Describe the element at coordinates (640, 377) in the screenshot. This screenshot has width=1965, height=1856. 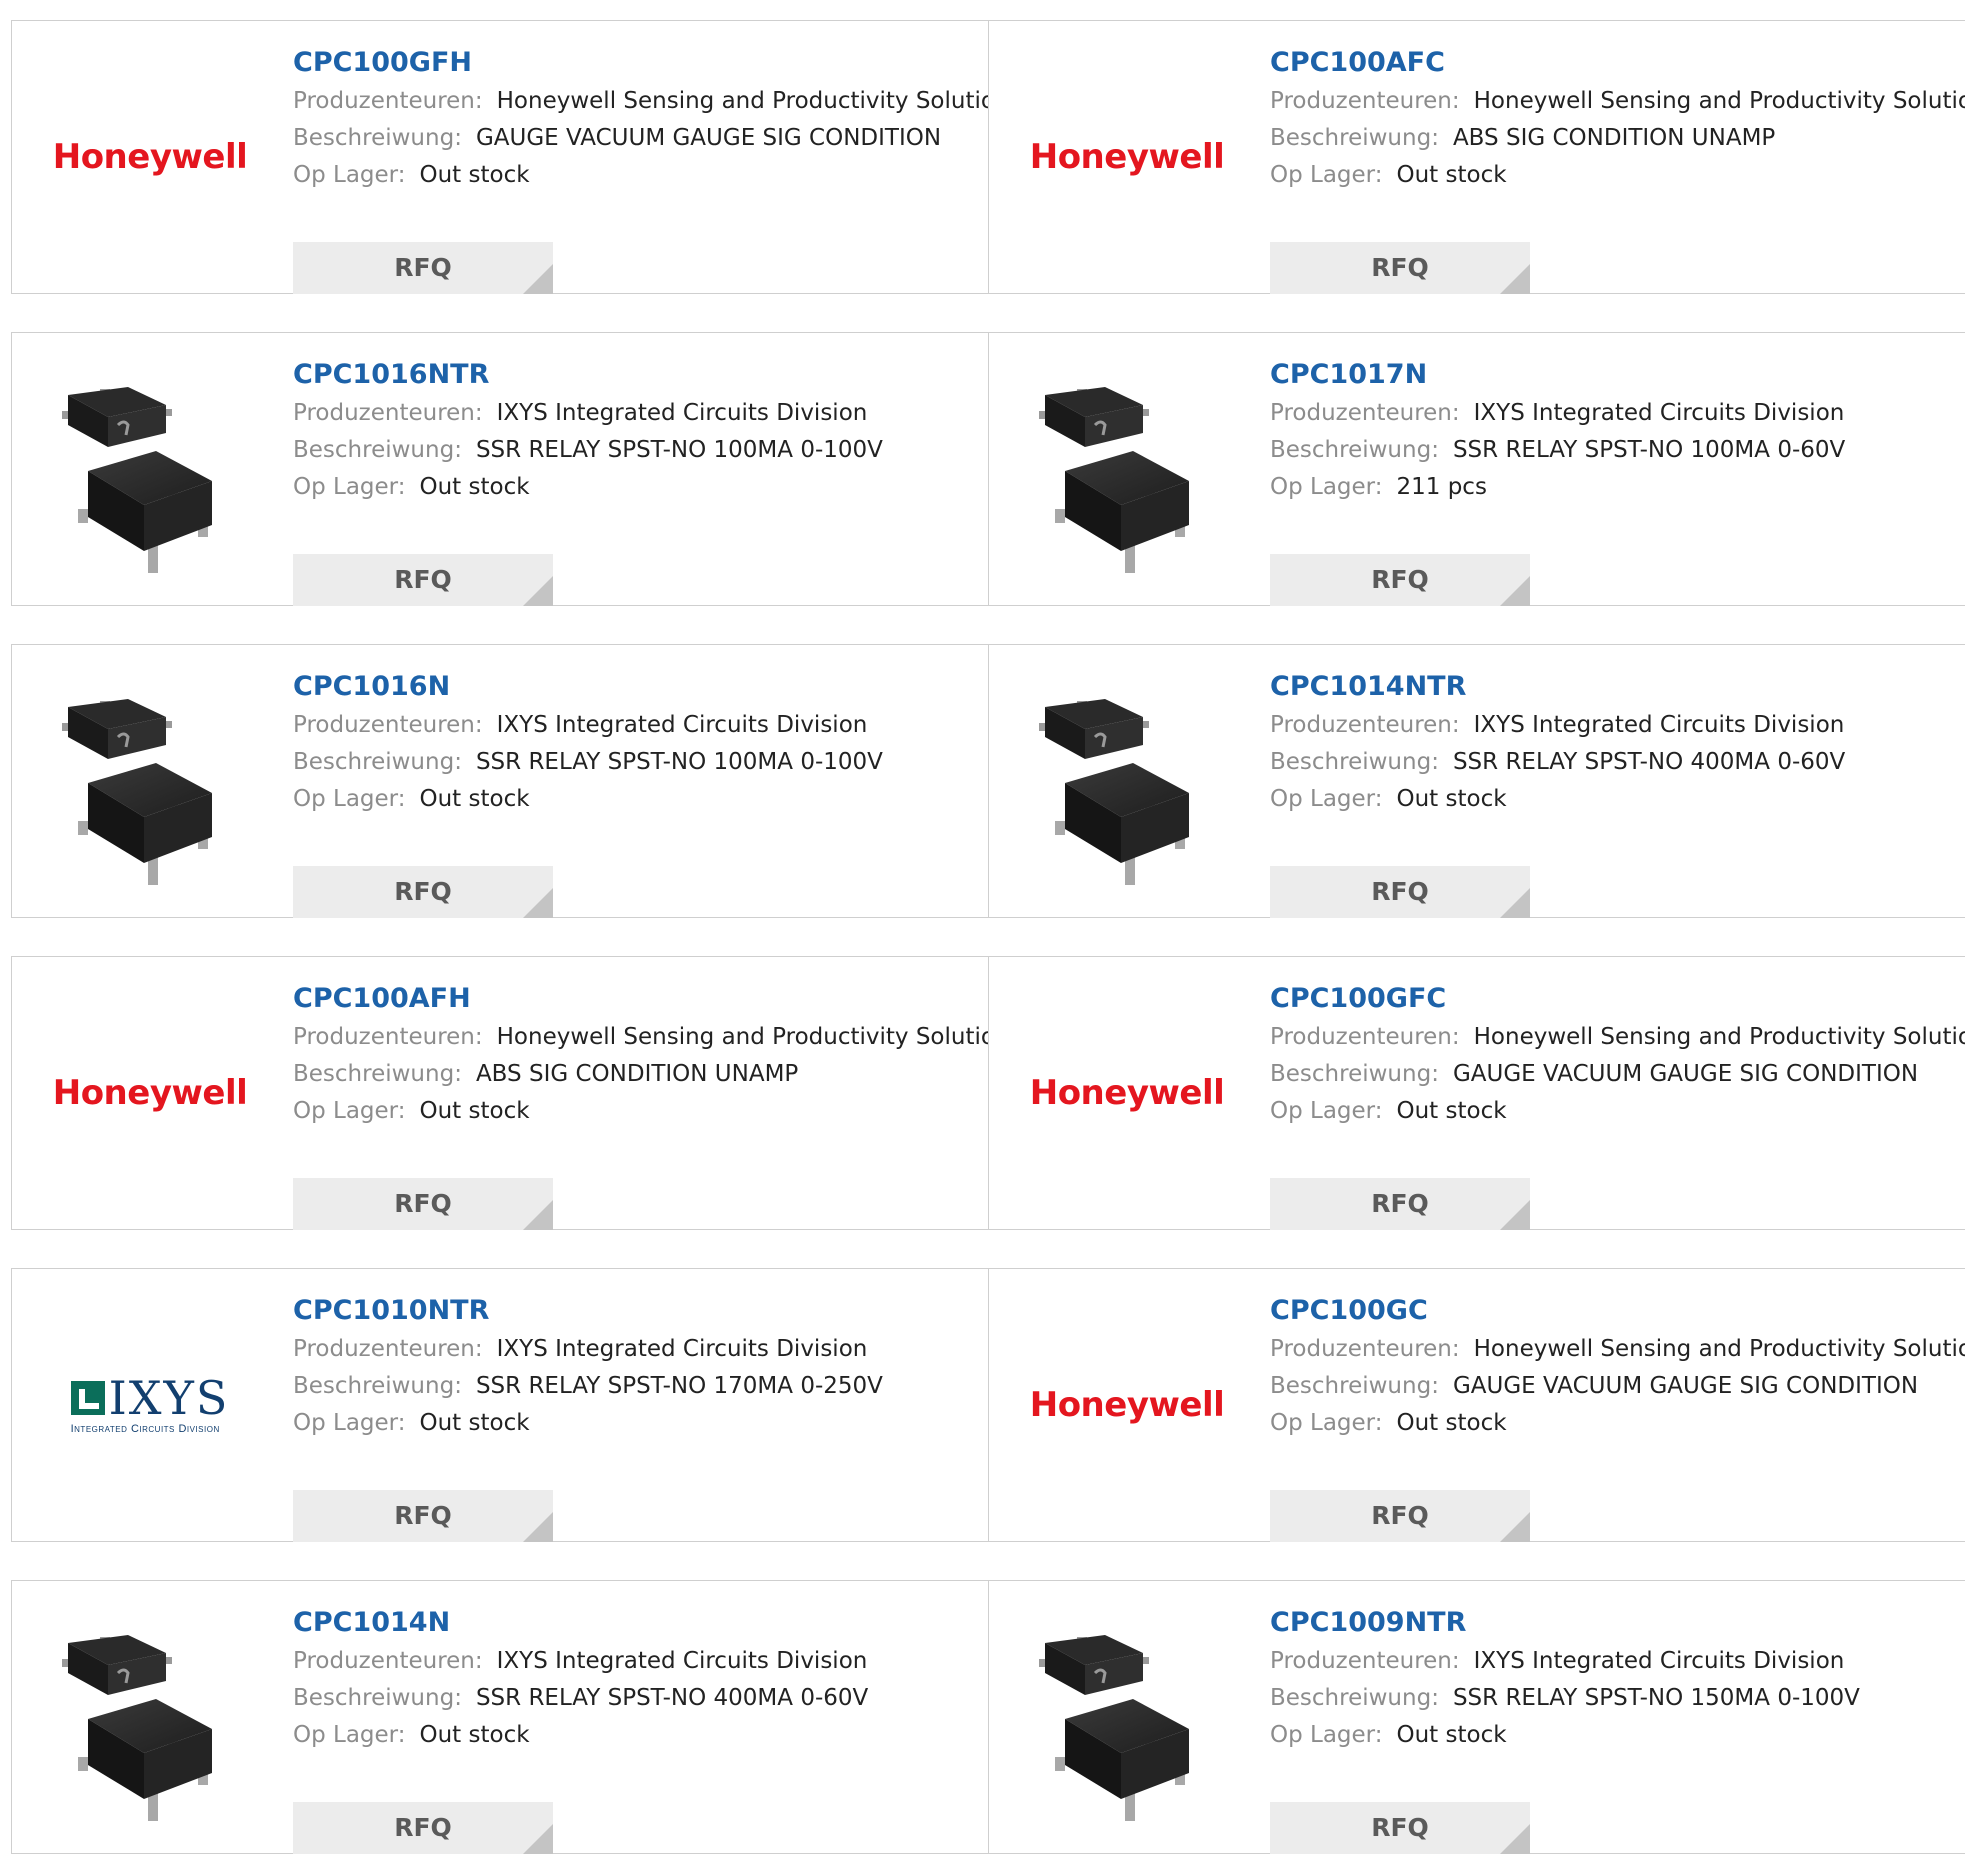
I see `part-number-link: CPC1016NTR` at that location.